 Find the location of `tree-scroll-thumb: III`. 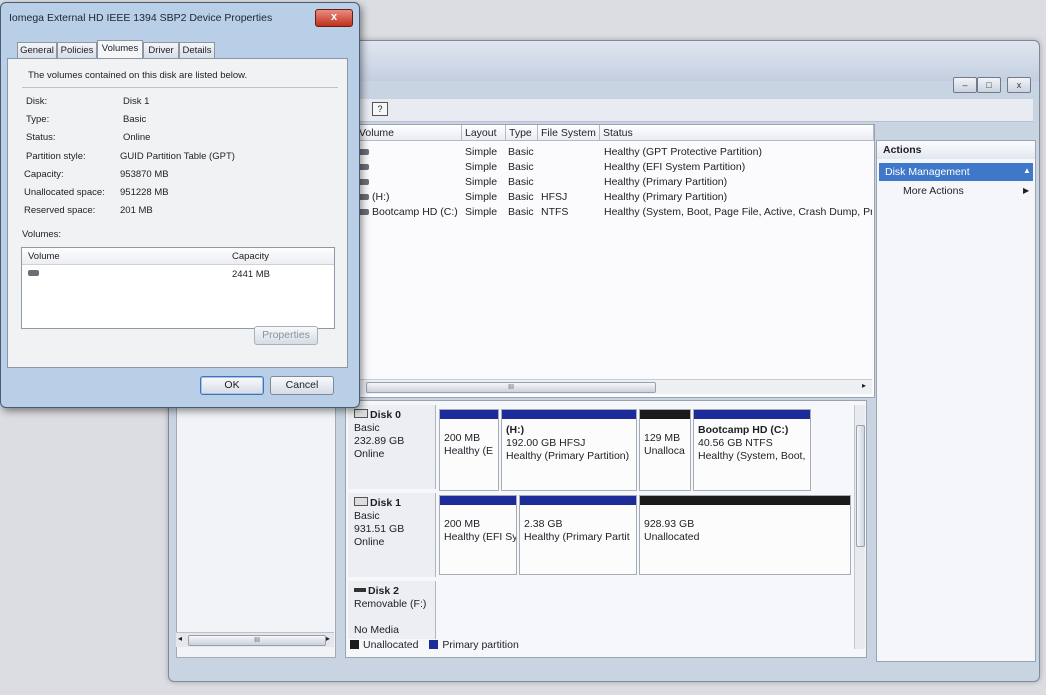

tree-scroll-thumb: III is located at coordinates (257, 640).